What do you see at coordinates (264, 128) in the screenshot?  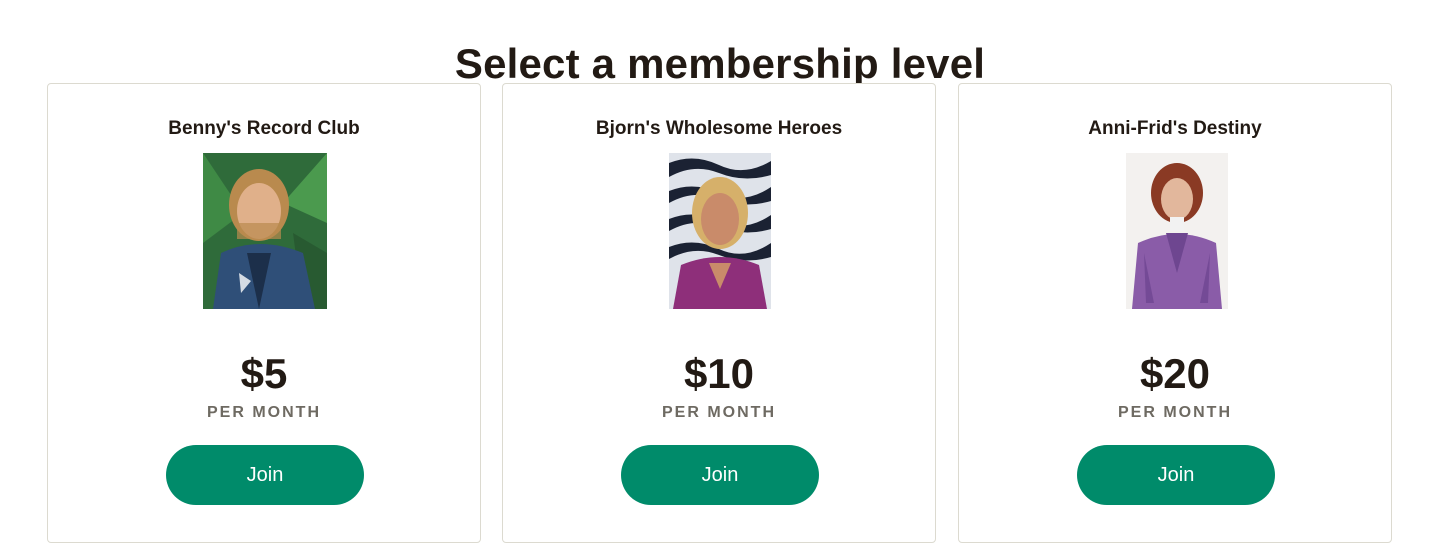 I see `tier-name: Benny's Record Club` at bounding box center [264, 128].